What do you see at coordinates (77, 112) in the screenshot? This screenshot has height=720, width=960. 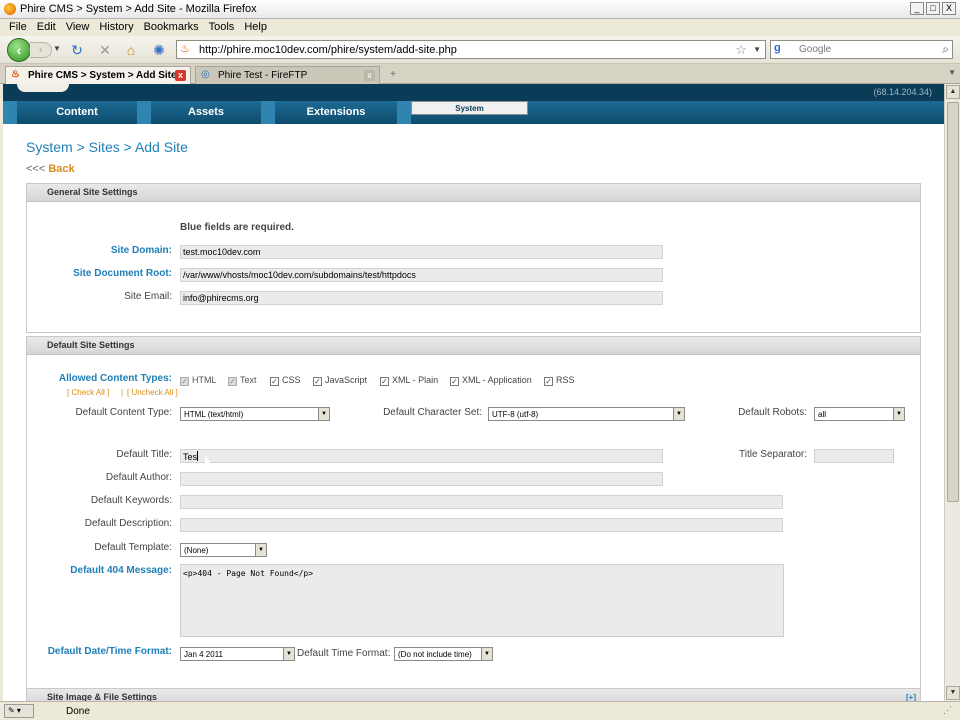 I see `nav-content: Content` at bounding box center [77, 112].